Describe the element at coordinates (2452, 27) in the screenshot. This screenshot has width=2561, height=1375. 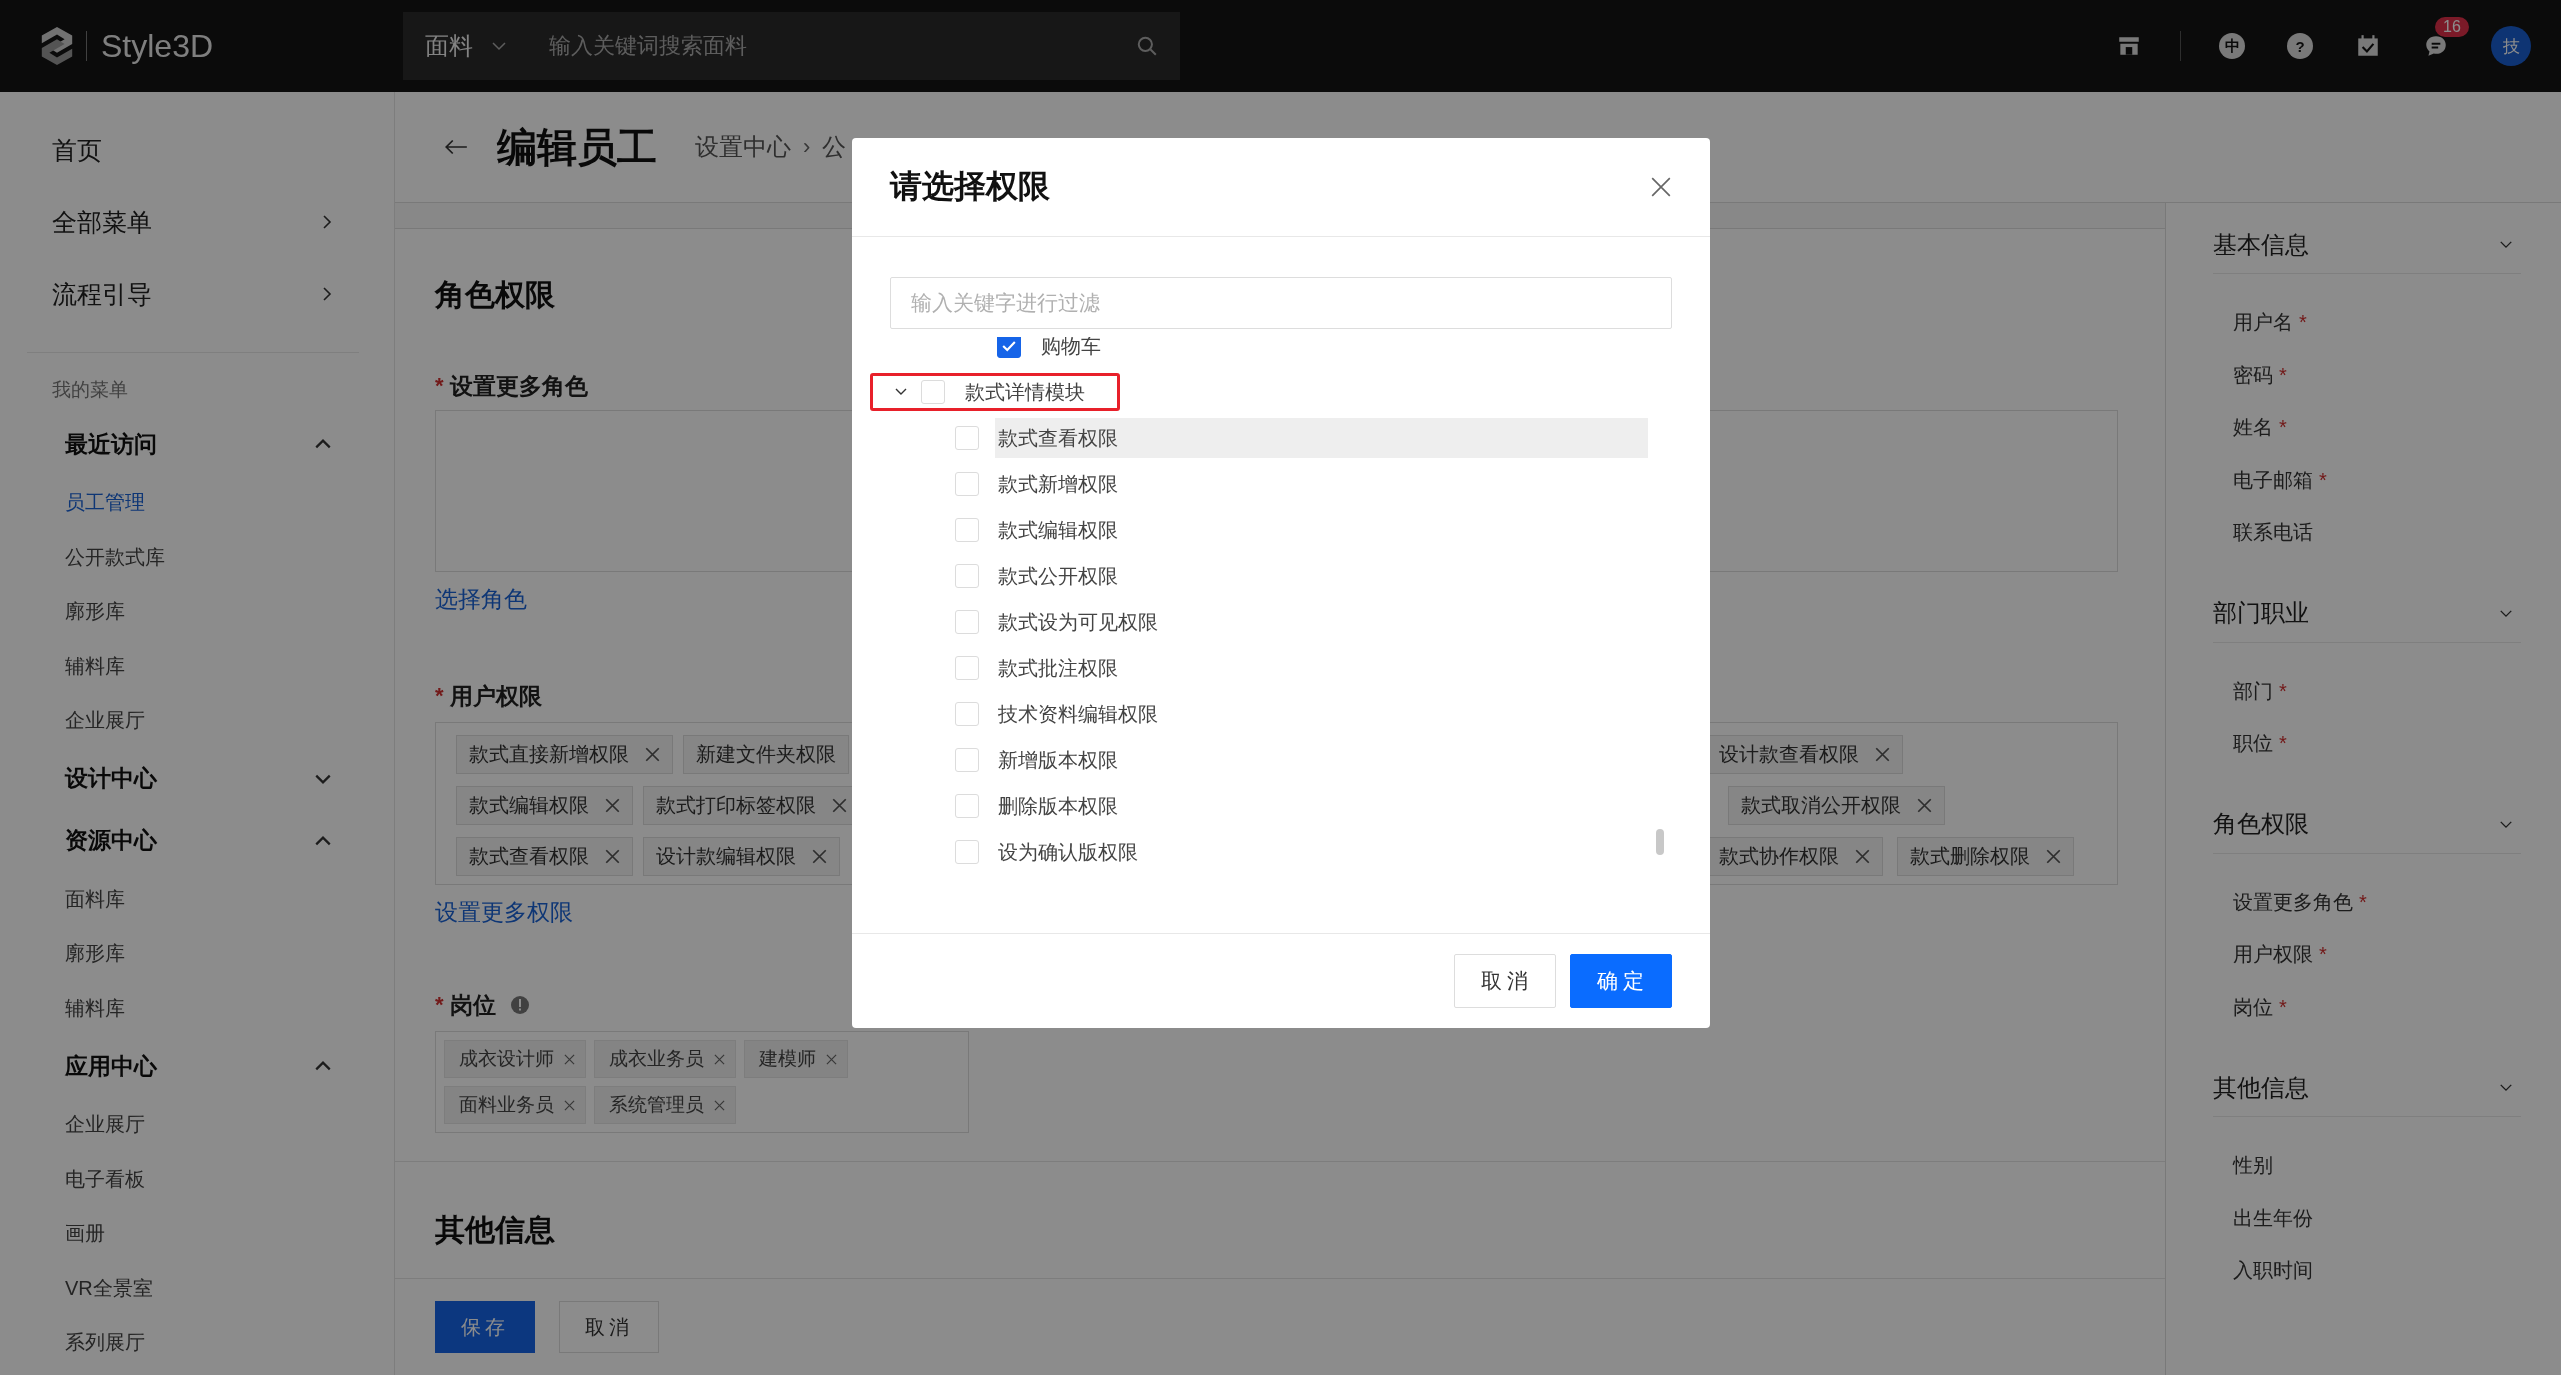
I see `notification-badge: 16` at that location.